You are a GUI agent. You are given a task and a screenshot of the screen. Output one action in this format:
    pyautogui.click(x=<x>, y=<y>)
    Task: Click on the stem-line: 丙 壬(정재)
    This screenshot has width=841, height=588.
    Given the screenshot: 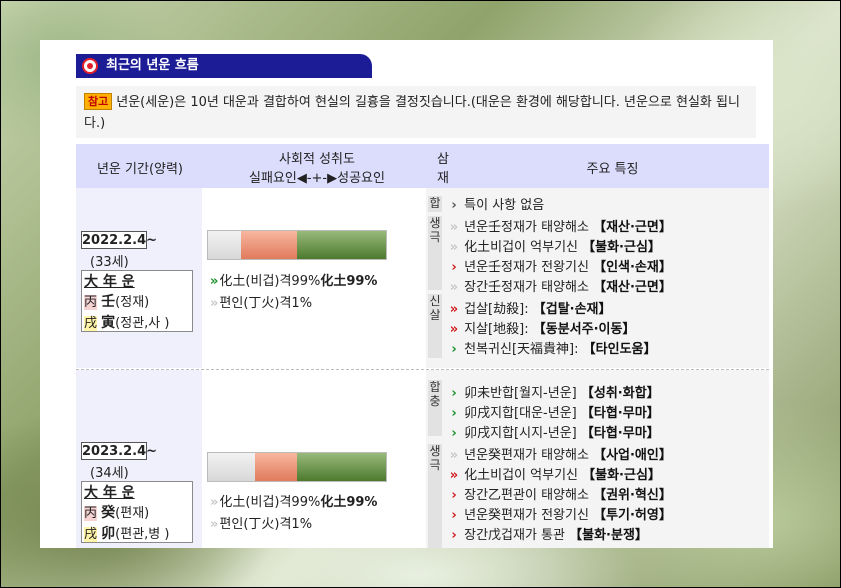 What is the action you would take?
    pyautogui.click(x=137, y=302)
    